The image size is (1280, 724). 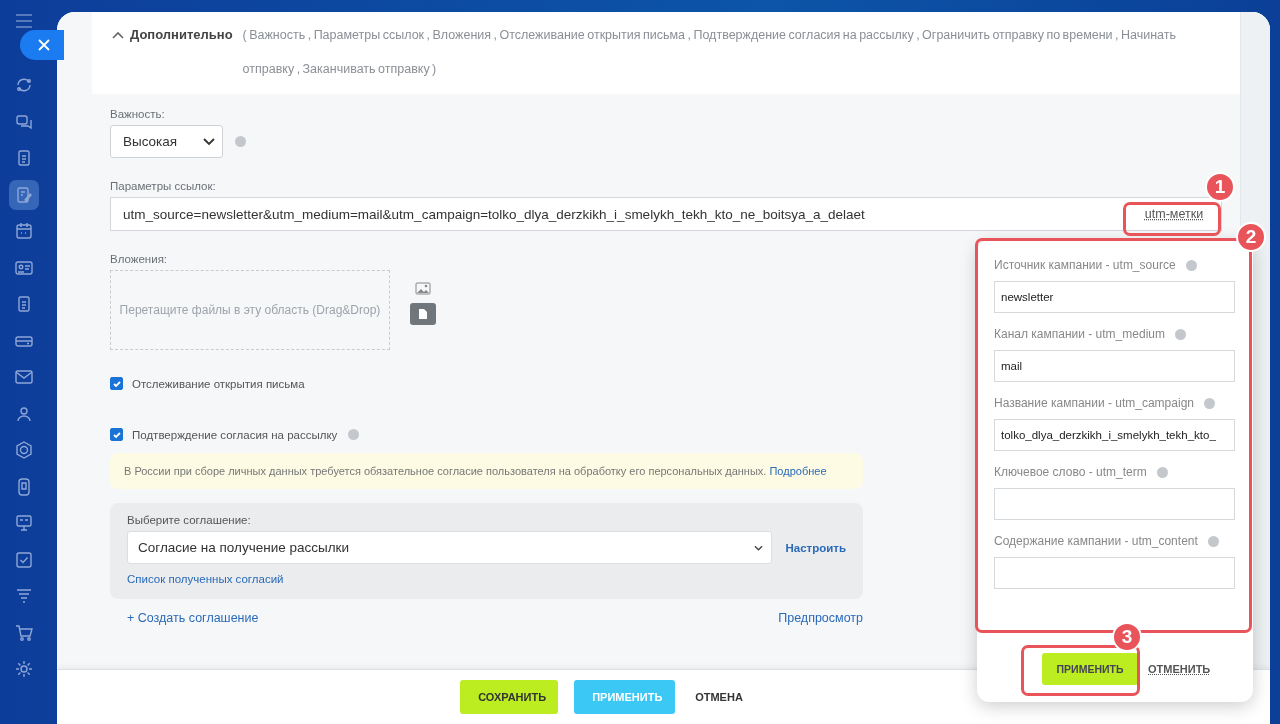 What do you see at coordinates (139, 259) in the screenshot?
I see `field-label: Вложения:` at bounding box center [139, 259].